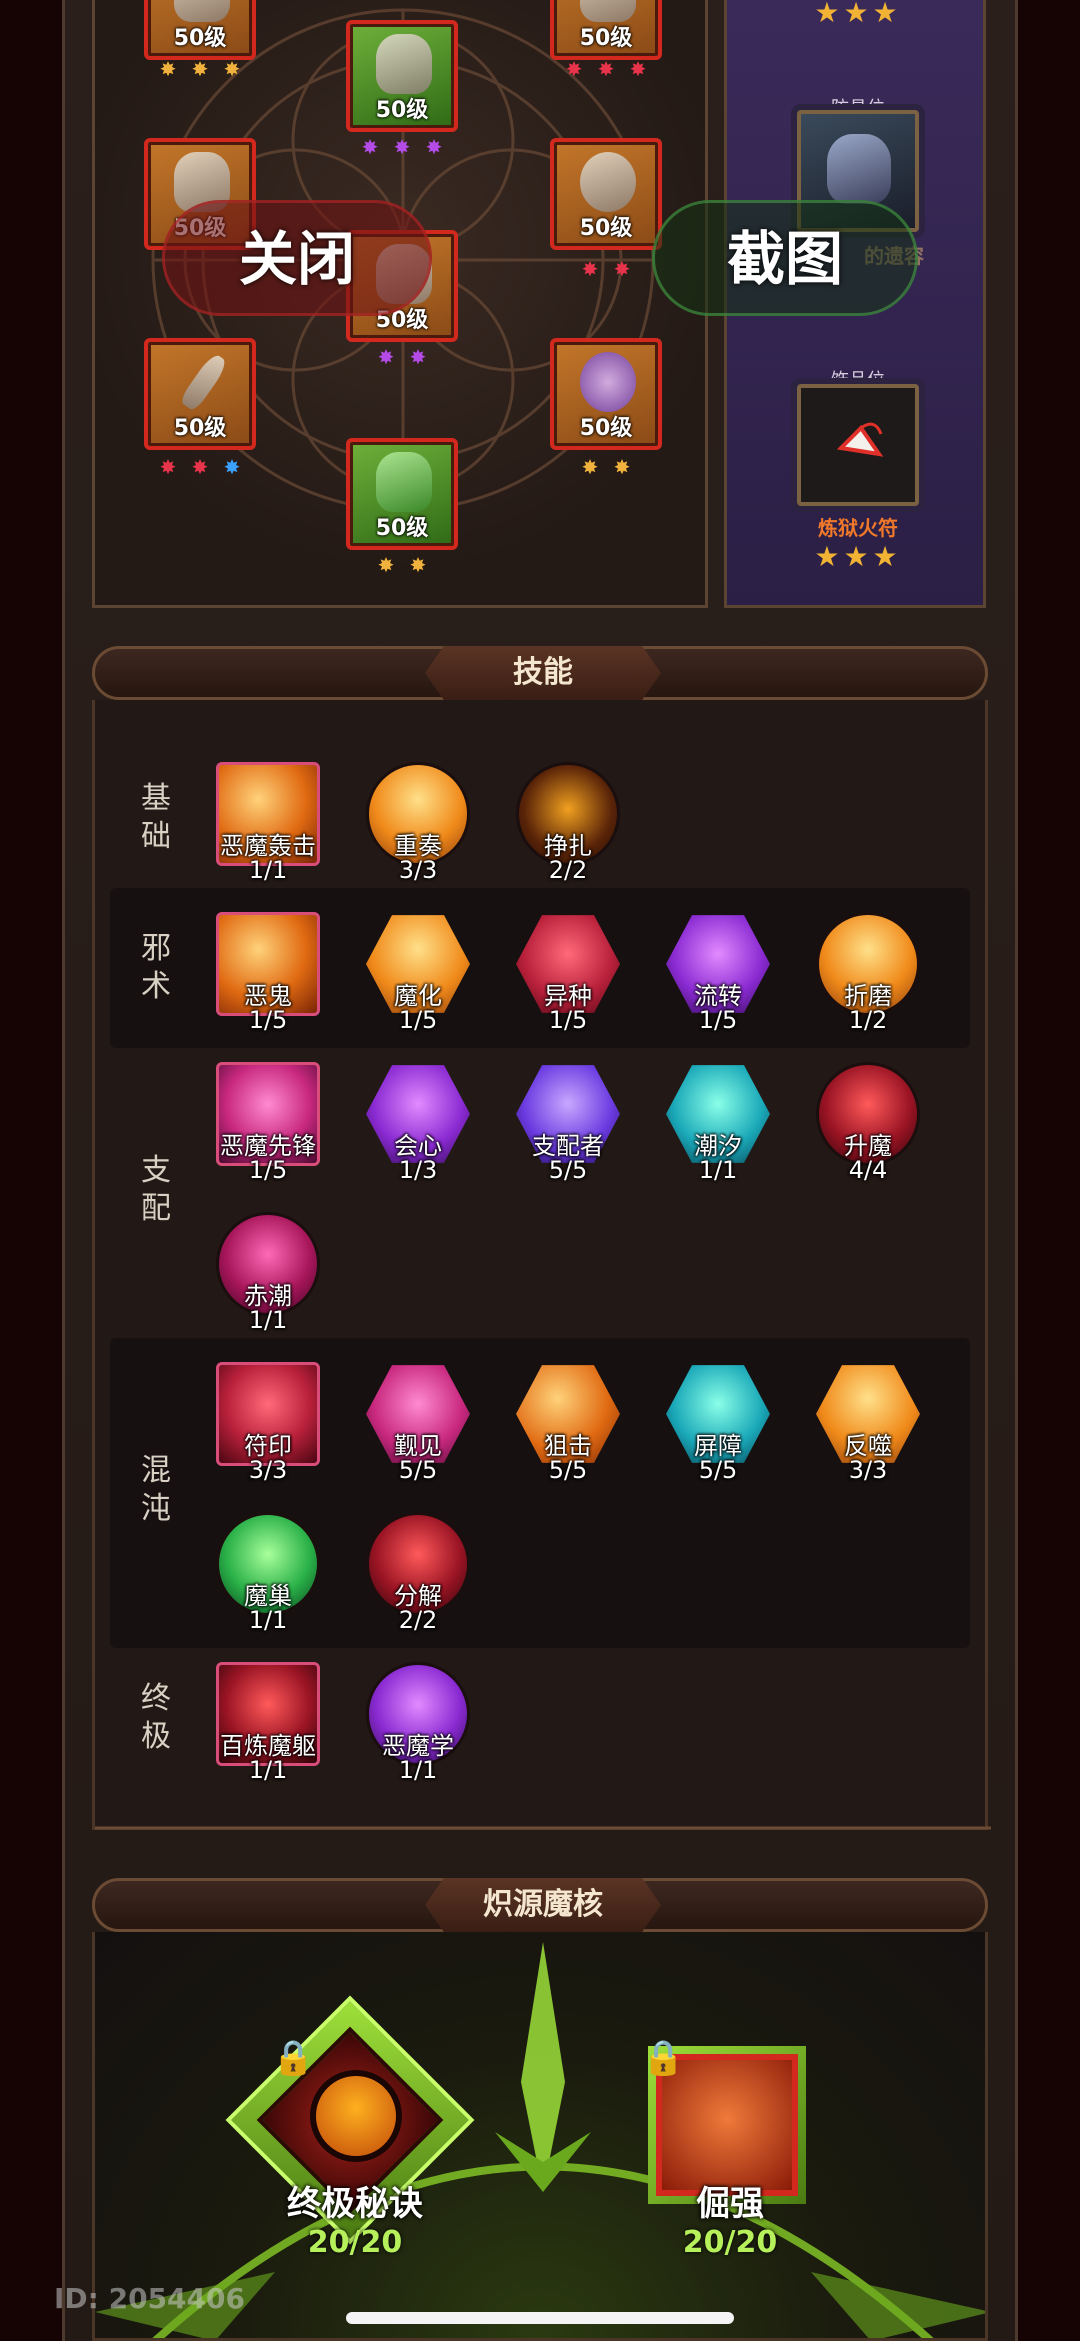 The width and height of the screenshot is (1080, 2341). I want to click on equipment-item-2: 50级, so click(606, 30).